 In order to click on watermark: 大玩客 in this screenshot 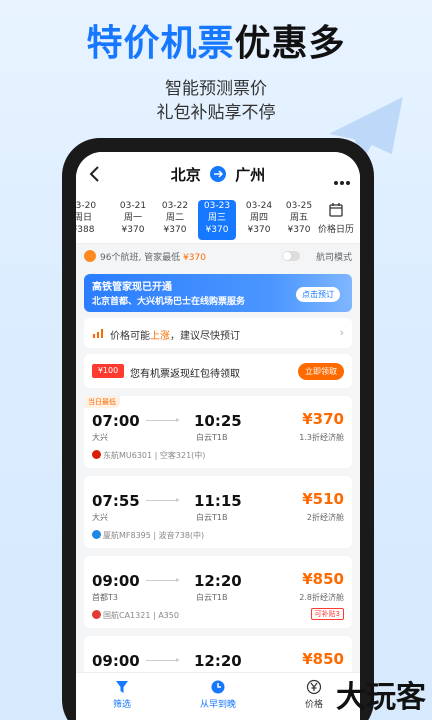, I will do `click(381, 697)`.